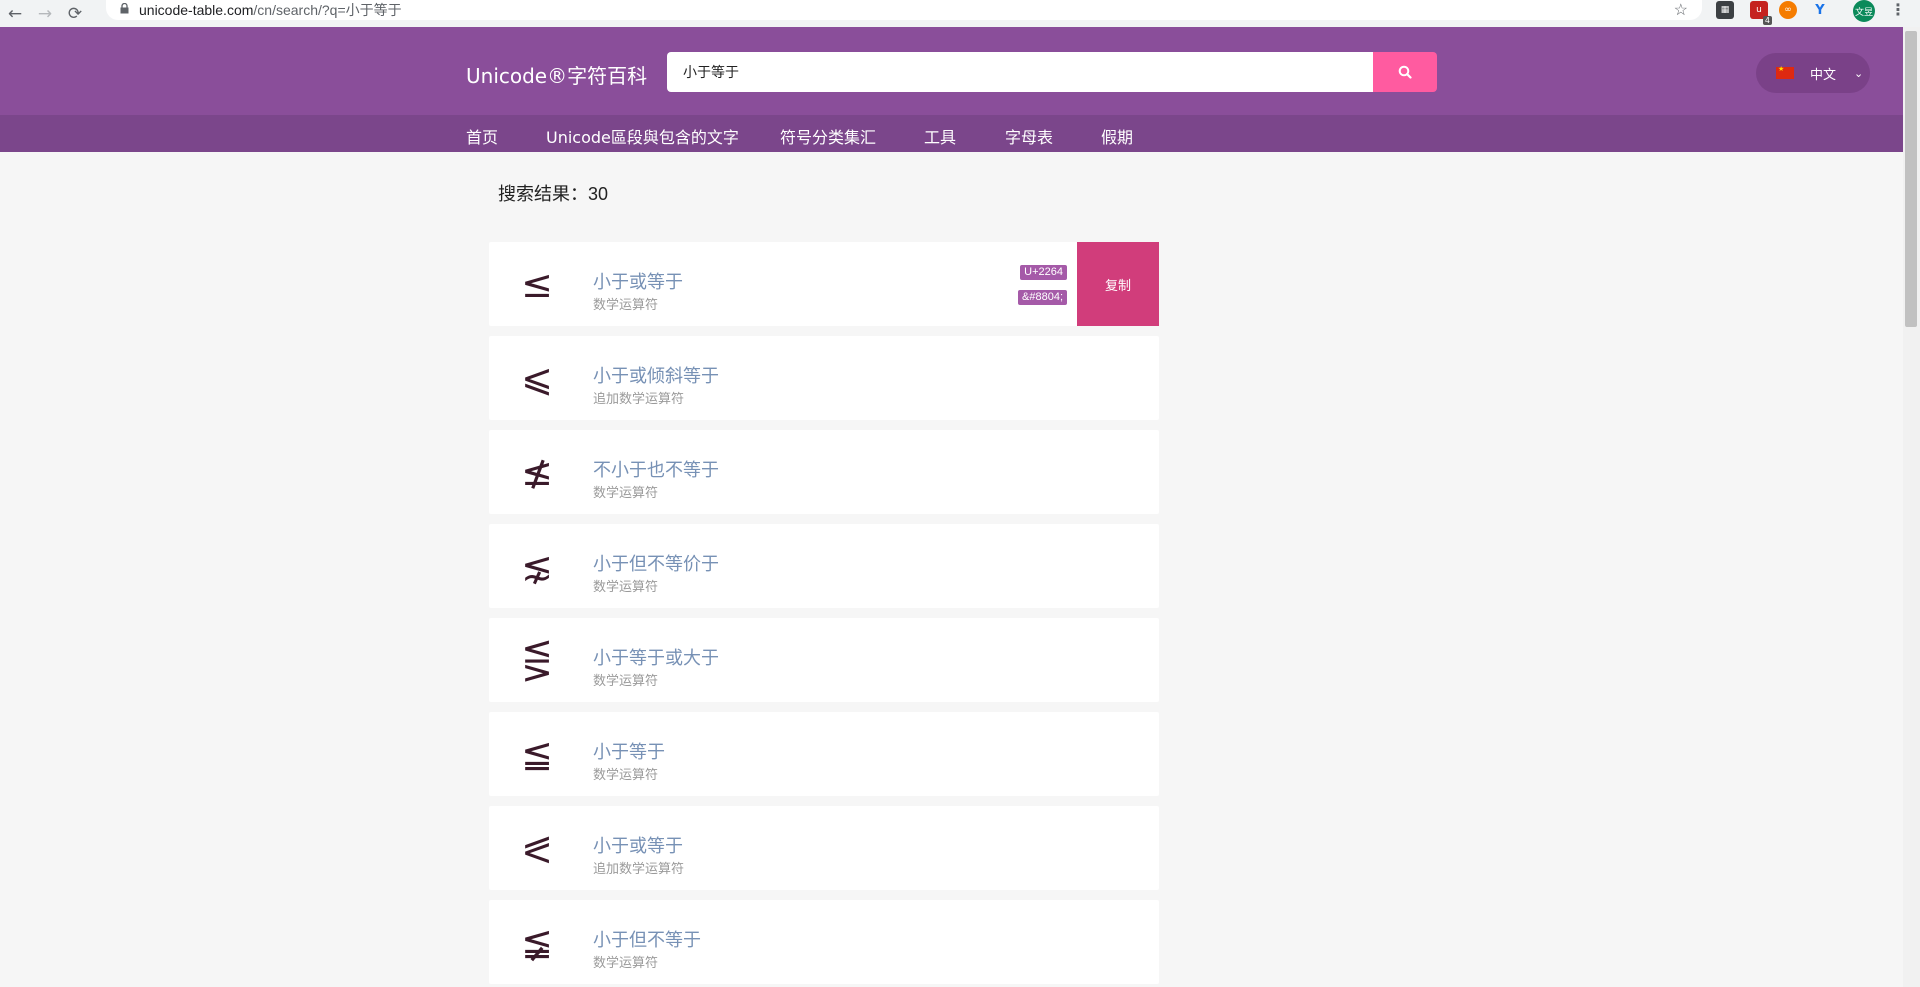 The width and height of the screenshot is (1920, 987). I want to click on extension-icon-2: u4, so click(1761, 13).